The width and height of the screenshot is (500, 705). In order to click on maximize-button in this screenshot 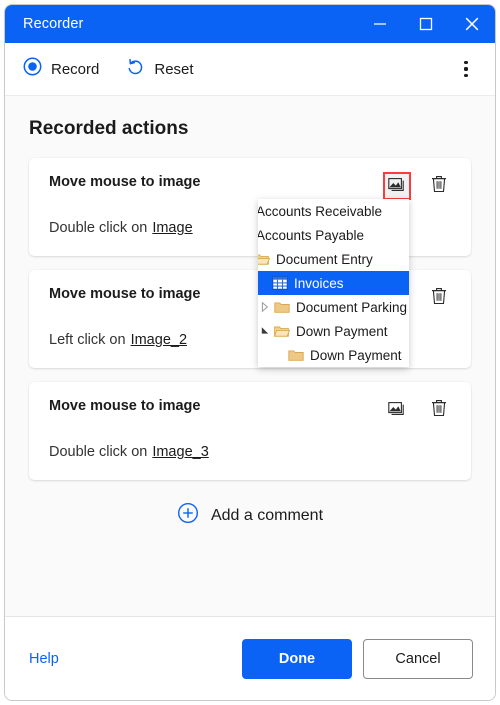, I will do `click(426, 24)`.